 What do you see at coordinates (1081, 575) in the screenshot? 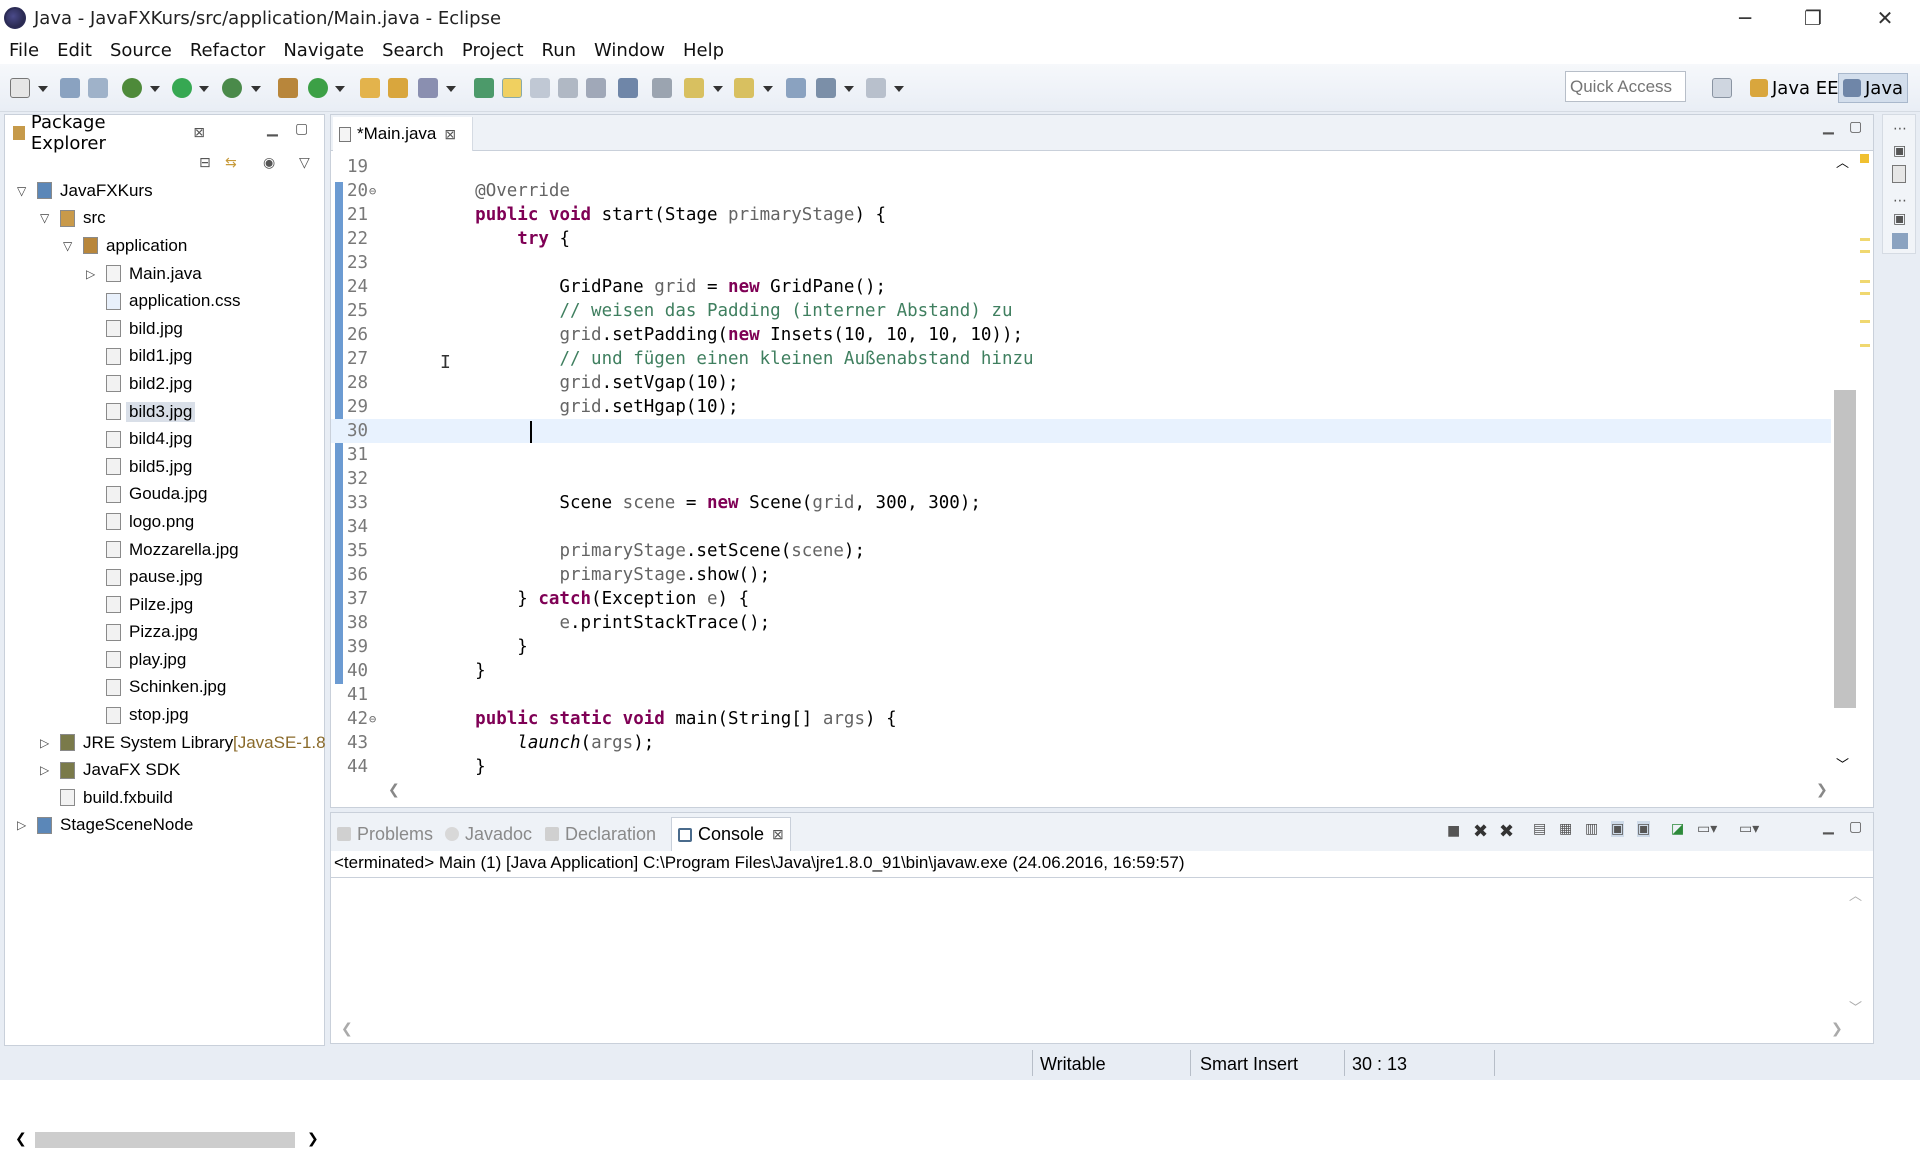
I see `code-line: 36 primaryStage.show();` at bounding box center [1081, 575].